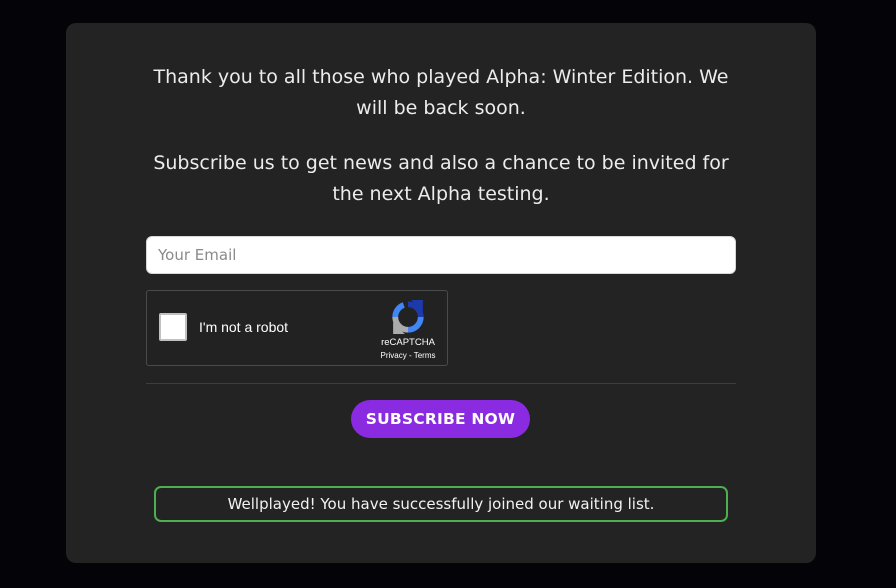 Image resolution: width=896 pixels, height=588 pixels. Describe the element at coordinates (441, 255) in the screenshot. I see `email-input` at that location.